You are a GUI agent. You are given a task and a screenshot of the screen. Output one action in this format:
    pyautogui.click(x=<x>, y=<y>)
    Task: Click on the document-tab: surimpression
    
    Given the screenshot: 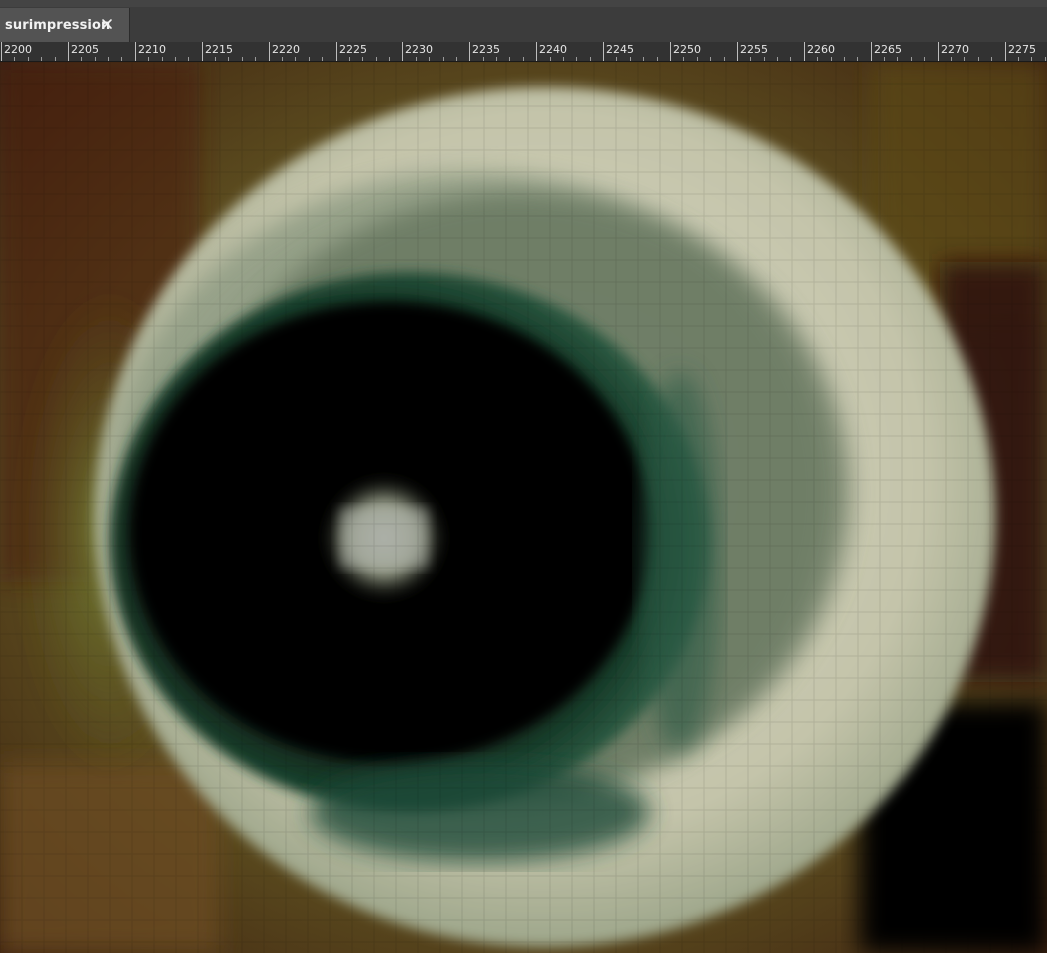 What is the action you would take?
    pyautogui.click(x=65, y=25)
    